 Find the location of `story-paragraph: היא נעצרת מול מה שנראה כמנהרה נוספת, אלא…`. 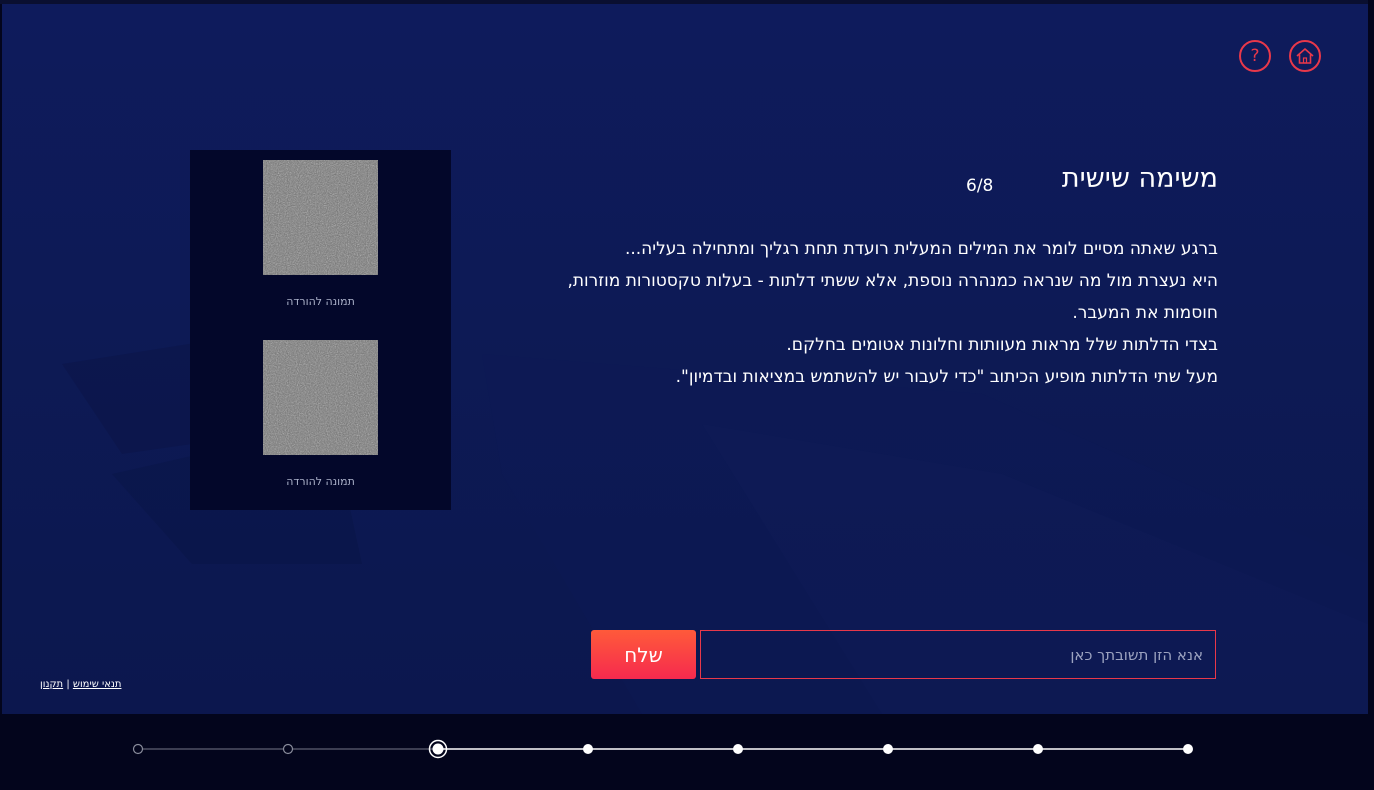

story-paragraph: היא נעצרת מול מה שנראה כמנהרה נוספת, אלא… is located at coordinates (892, 297).